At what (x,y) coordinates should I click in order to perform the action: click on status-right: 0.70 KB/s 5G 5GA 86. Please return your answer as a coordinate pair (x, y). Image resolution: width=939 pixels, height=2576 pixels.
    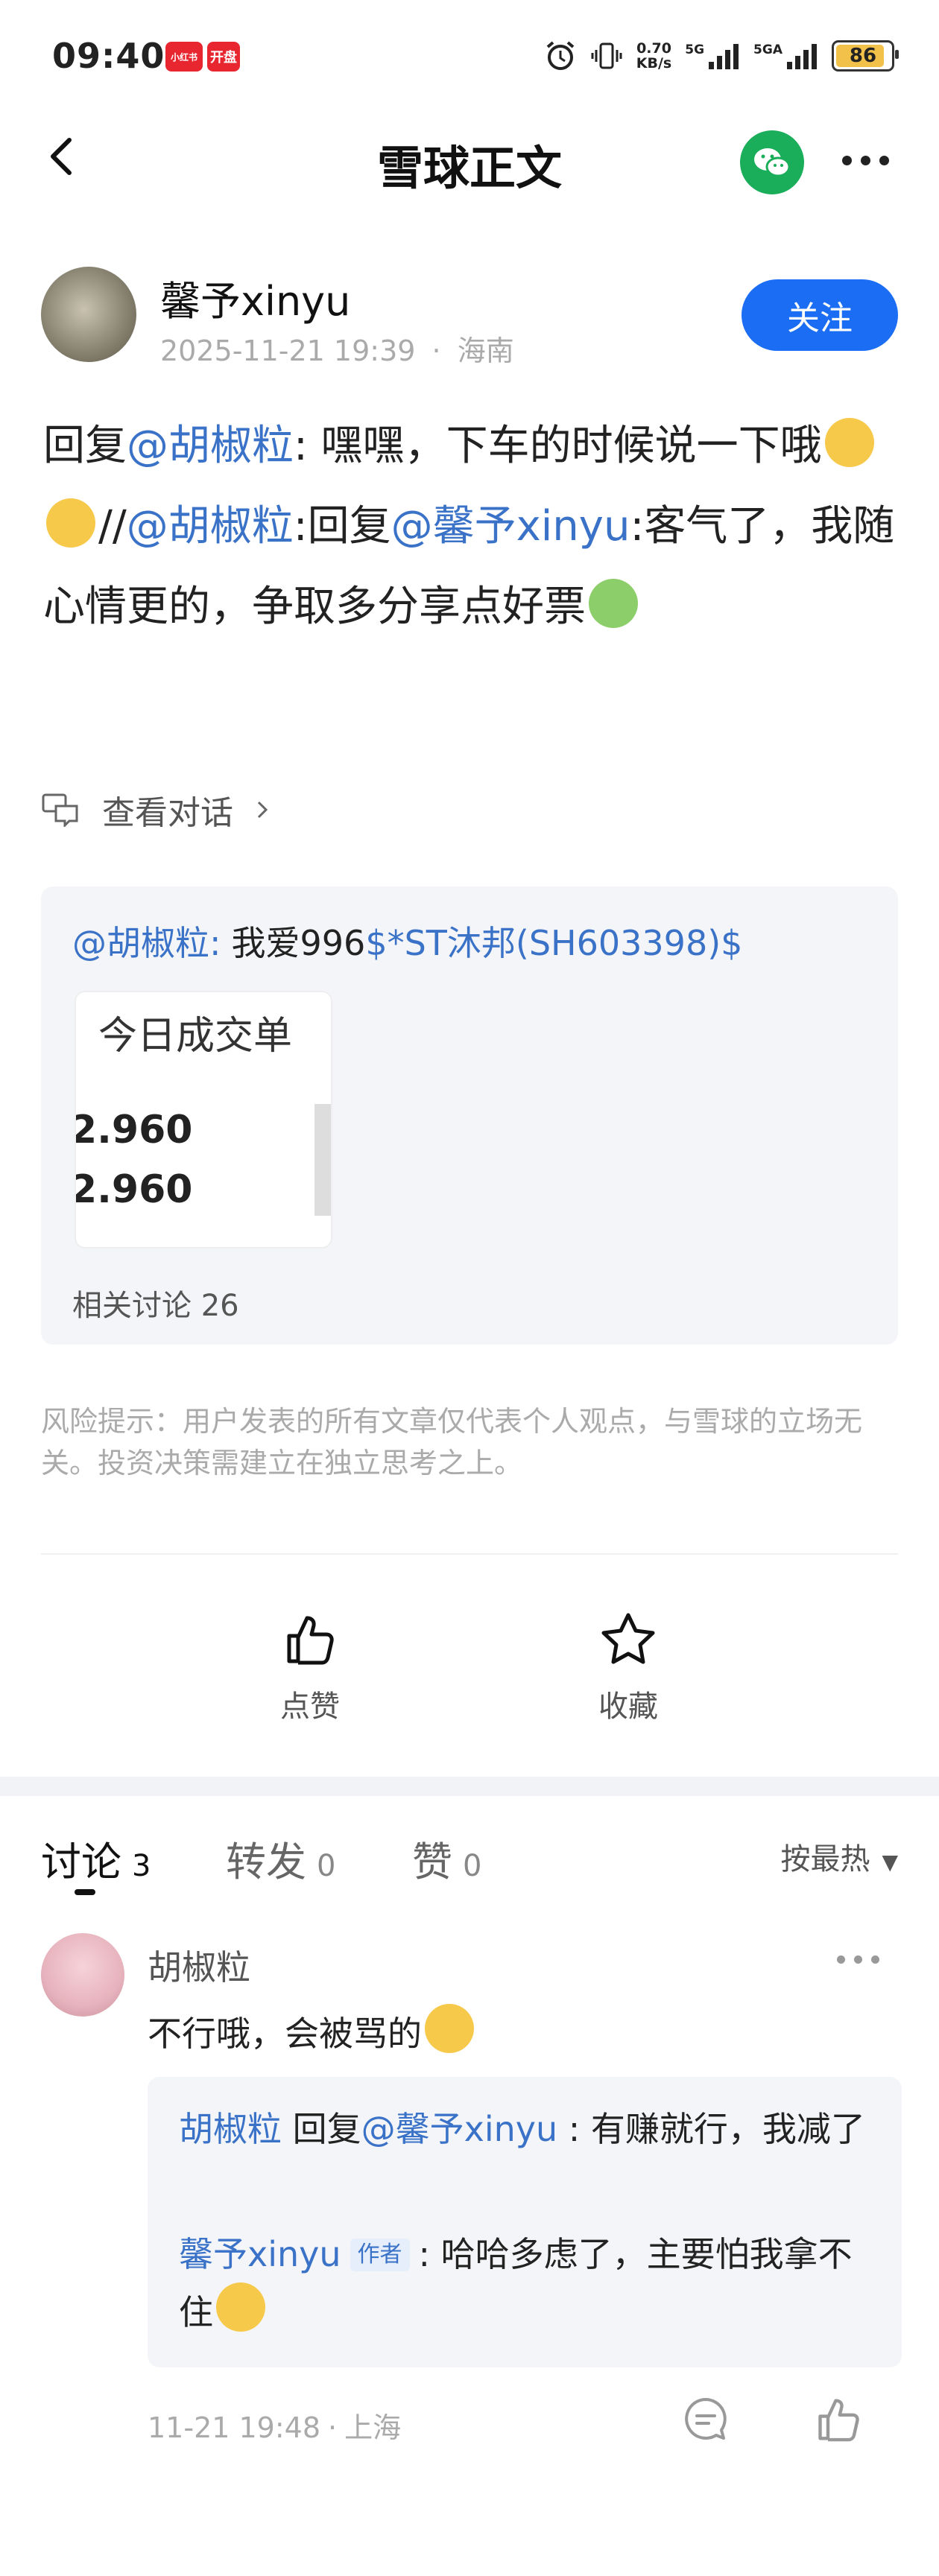
    Looking at the image, I should click on (721, 56).